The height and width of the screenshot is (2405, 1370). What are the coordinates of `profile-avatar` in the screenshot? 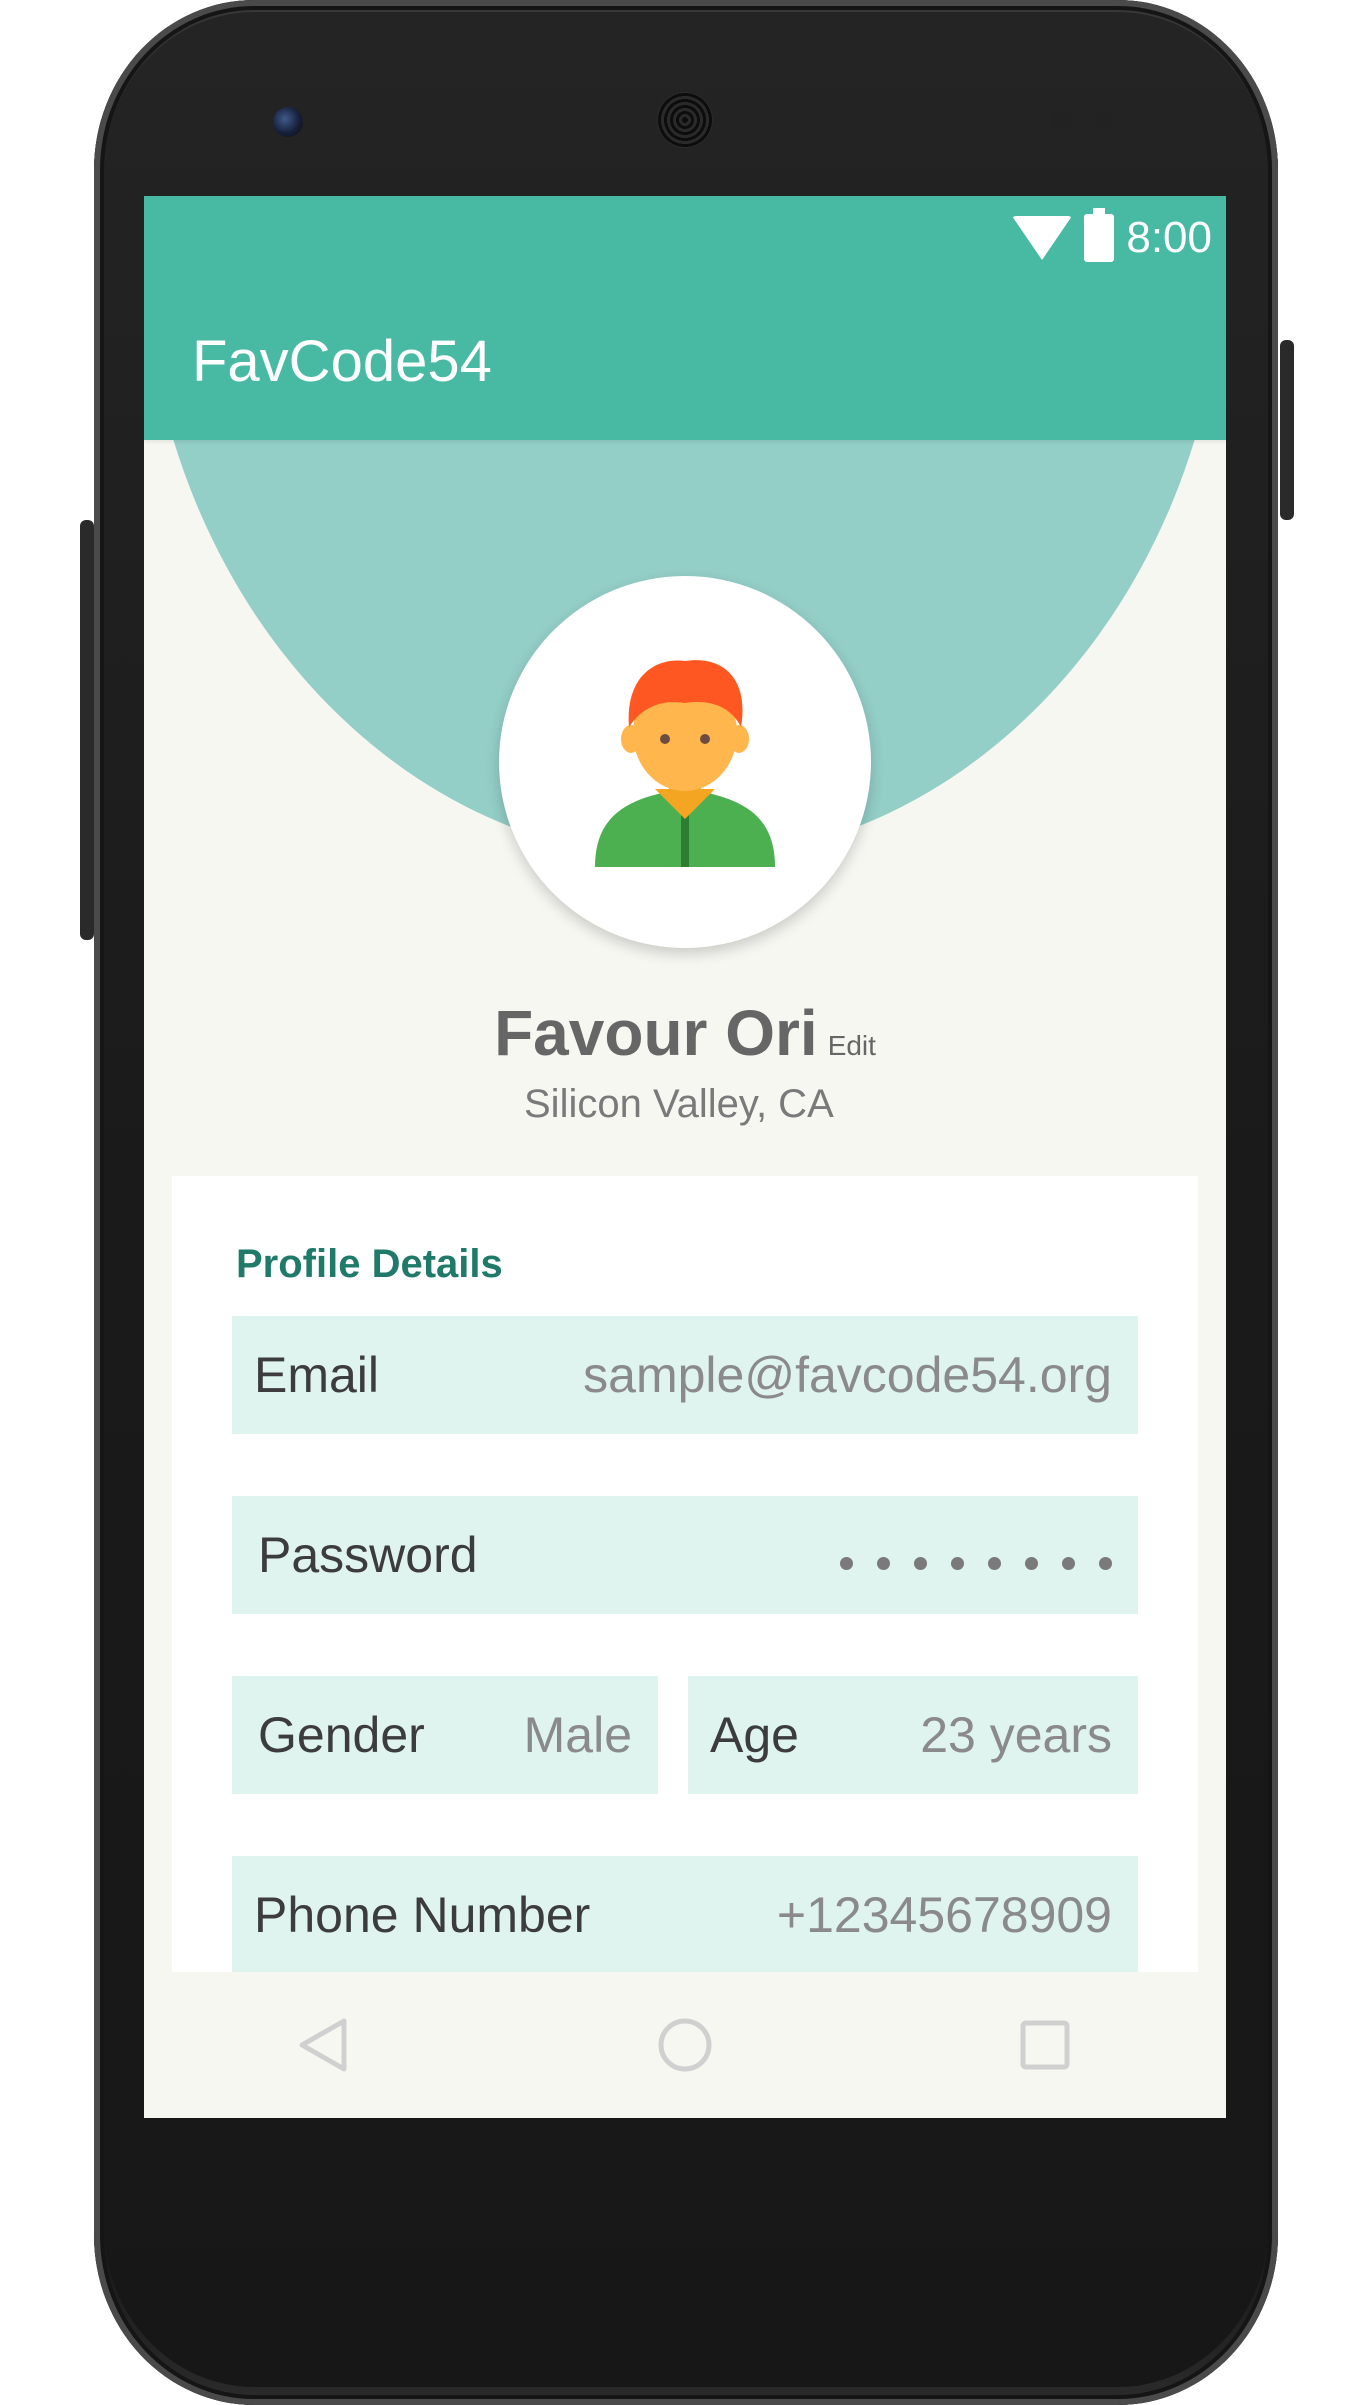 It's located at (685, 762).